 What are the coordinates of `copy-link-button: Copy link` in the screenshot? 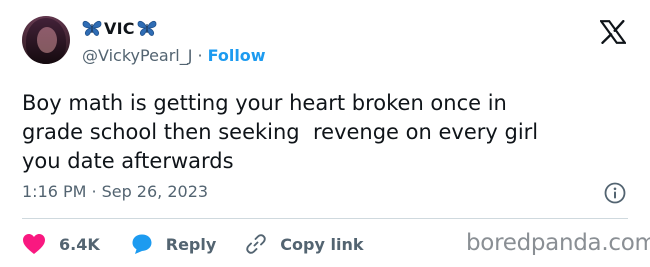 It's located at (304, 244).